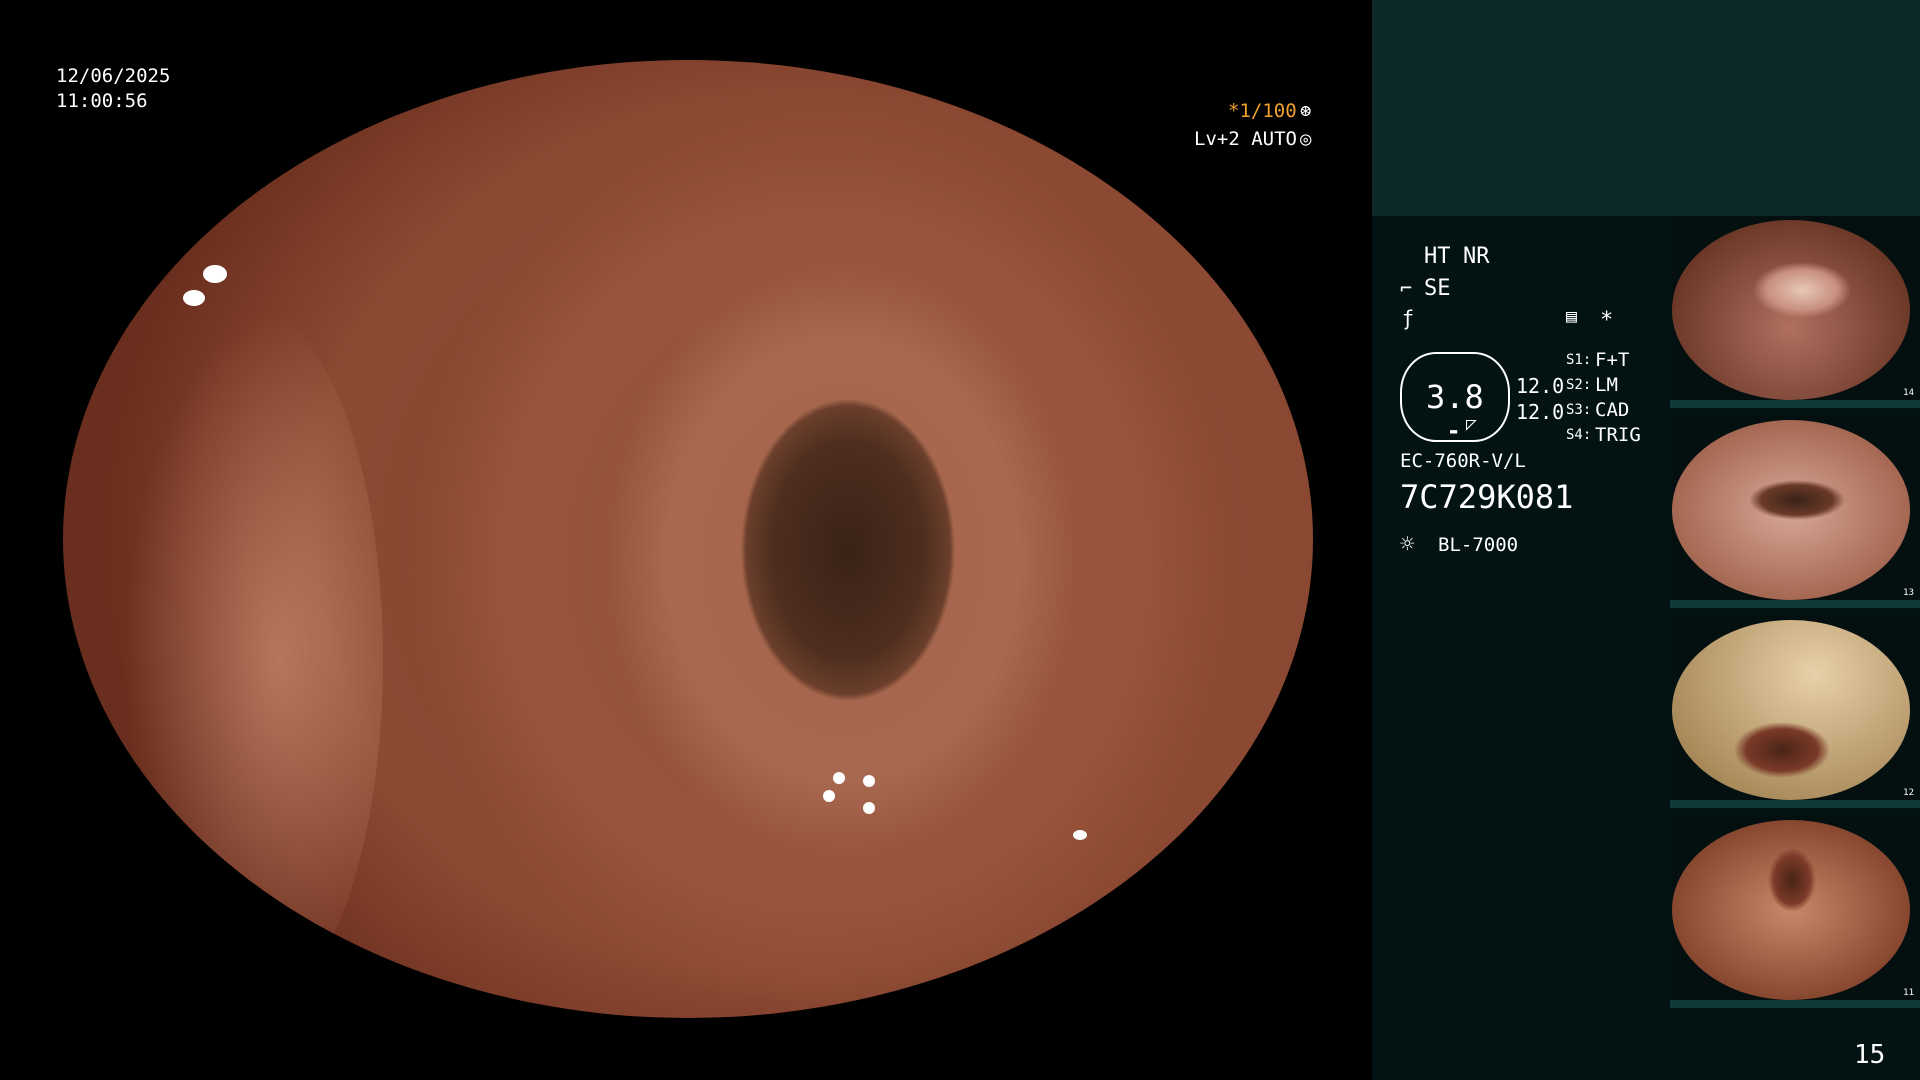 This screenshot has width=1920, height=1080. Describe the element at coordinates (685, 30) in the screenshot. I see `frame-mask-top` at that location.